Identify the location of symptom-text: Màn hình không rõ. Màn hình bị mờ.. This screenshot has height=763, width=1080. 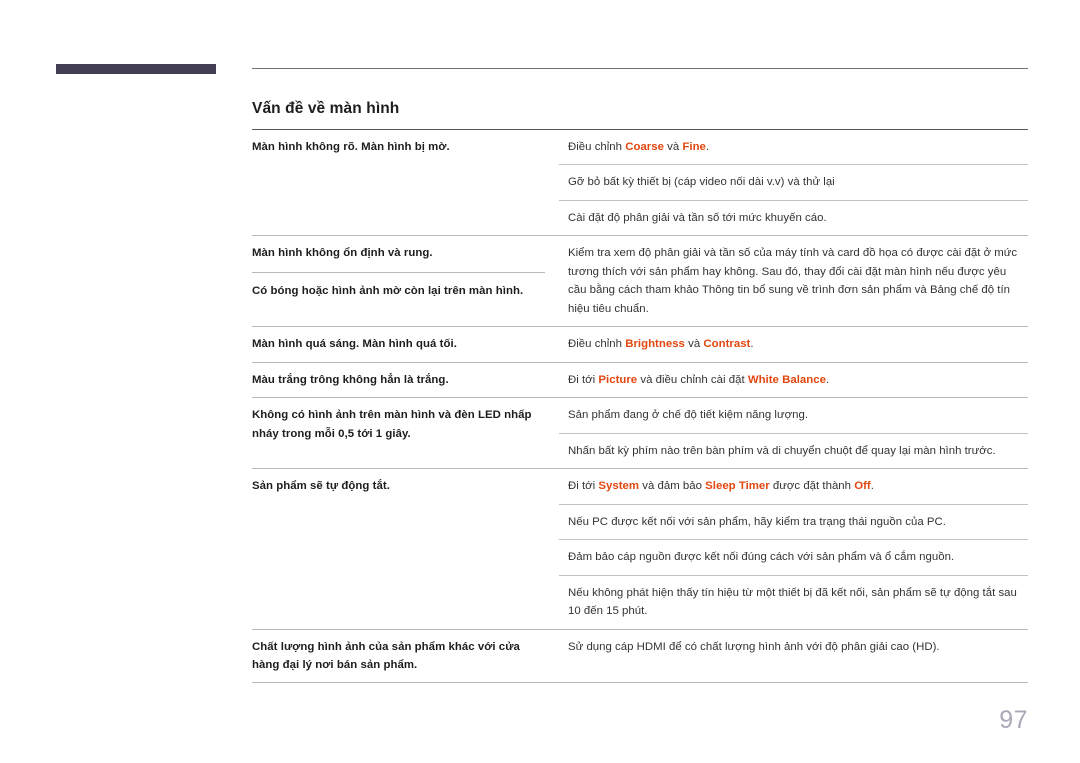
(351, 147).